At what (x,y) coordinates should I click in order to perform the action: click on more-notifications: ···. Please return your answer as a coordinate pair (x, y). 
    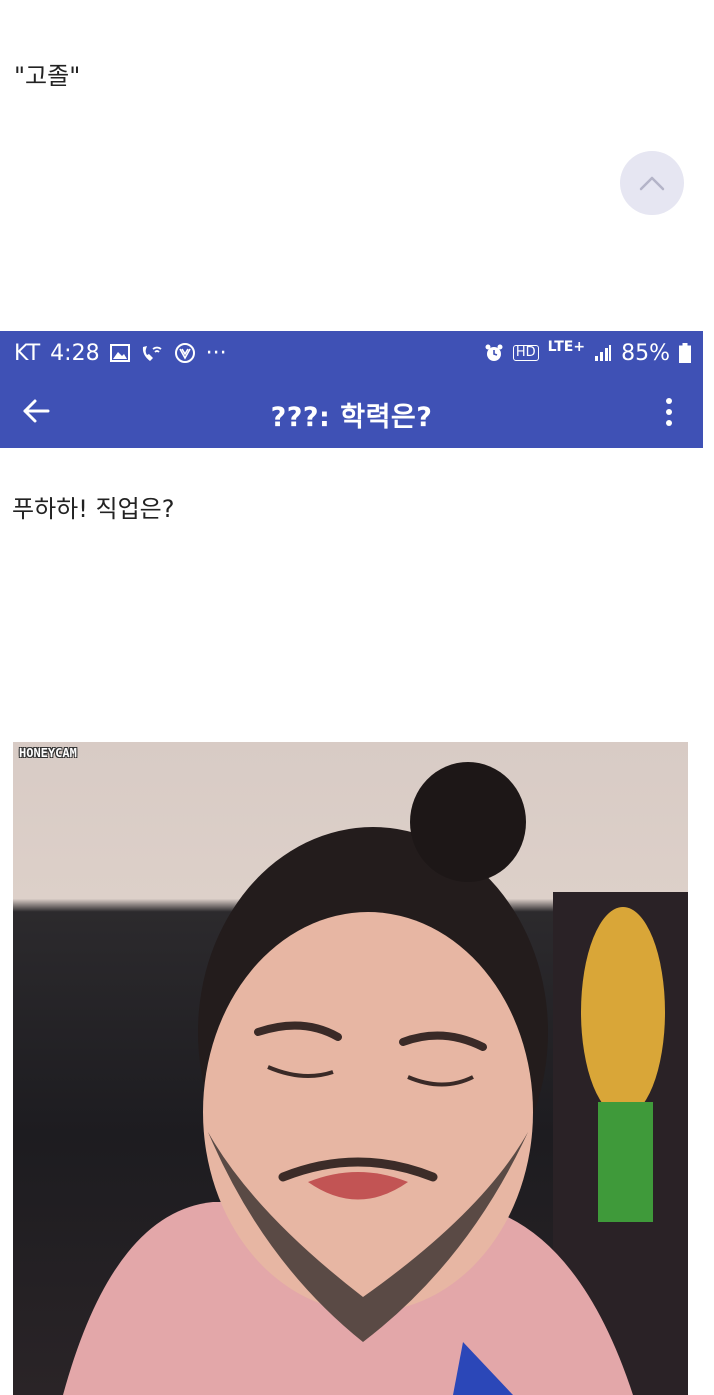
    Looking at the image, I should click on (216, 353).